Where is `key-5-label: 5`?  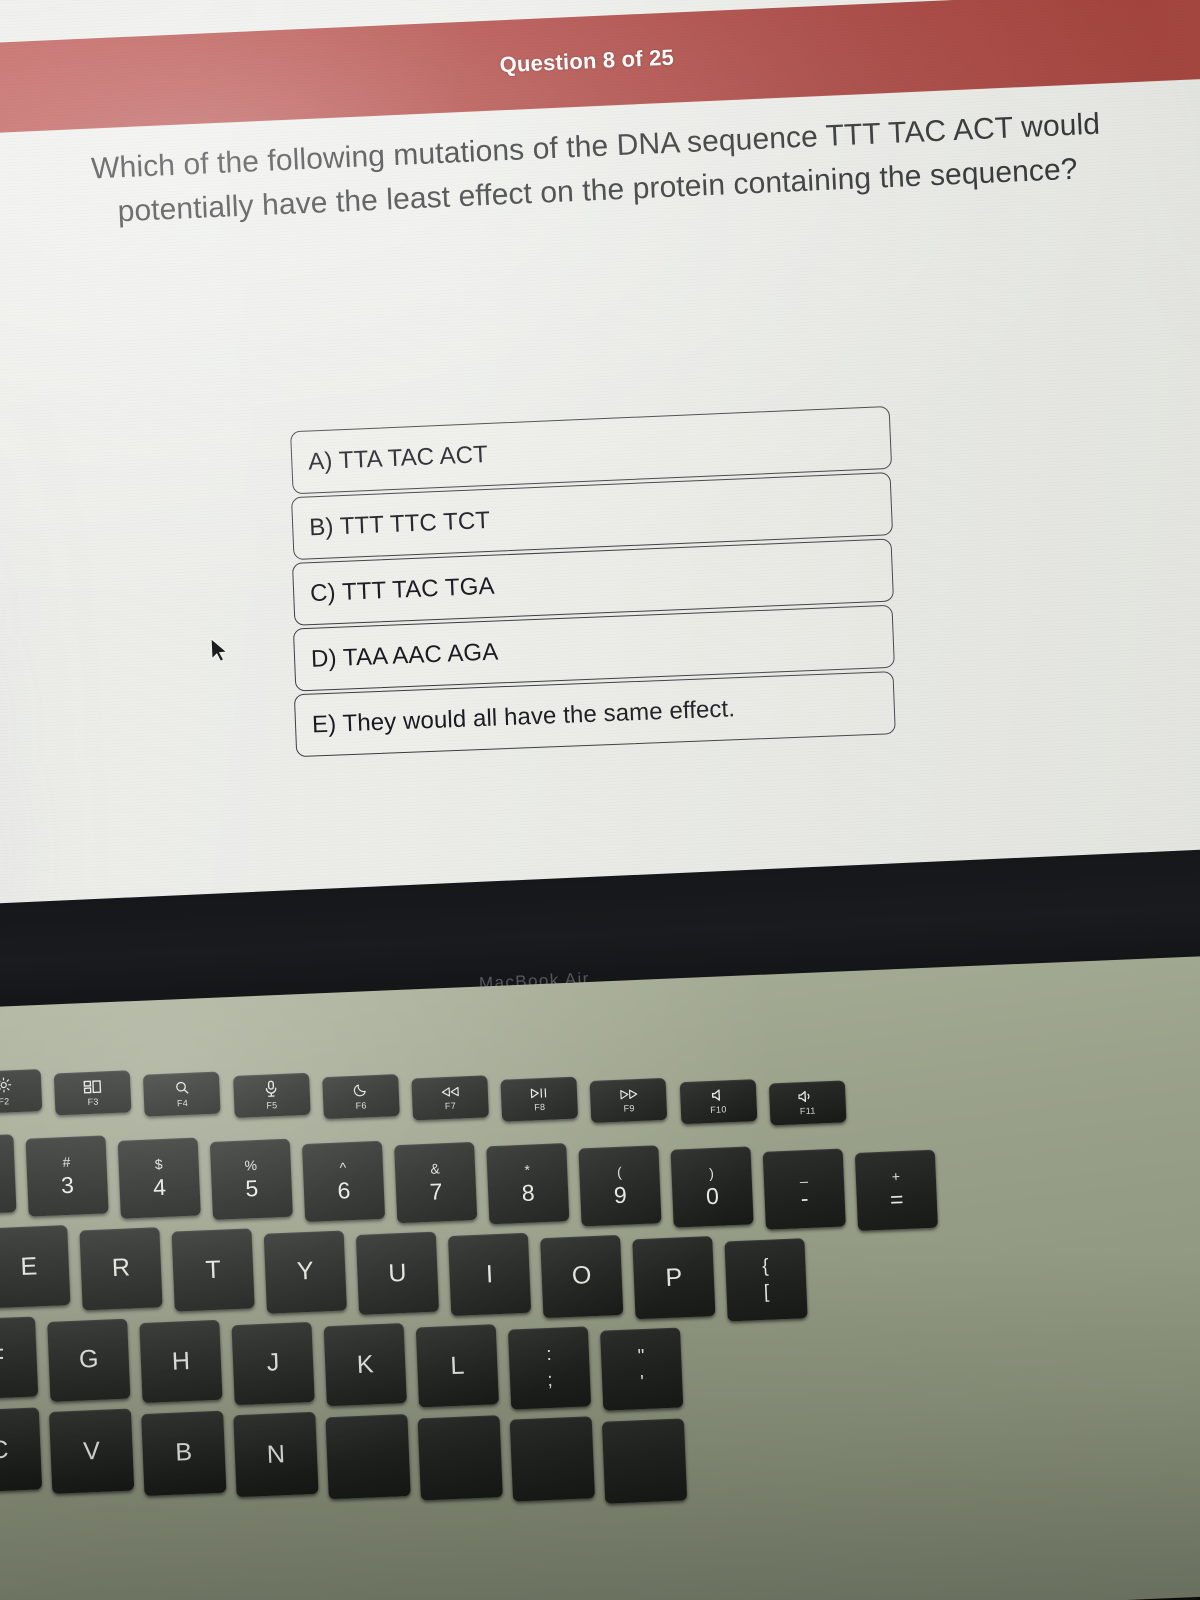
key-5-label: 5 is located at coordinates (251, 1188).